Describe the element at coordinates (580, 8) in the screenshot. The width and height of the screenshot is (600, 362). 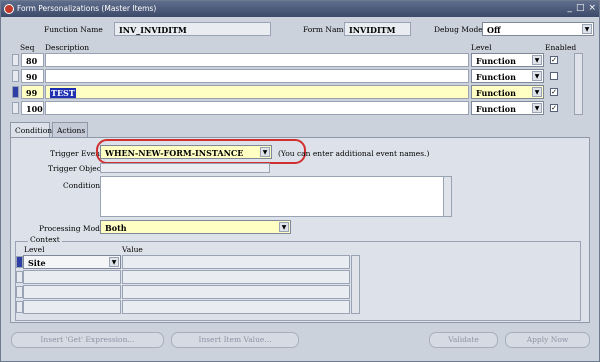
I see `maximize-icon: □` at that location.